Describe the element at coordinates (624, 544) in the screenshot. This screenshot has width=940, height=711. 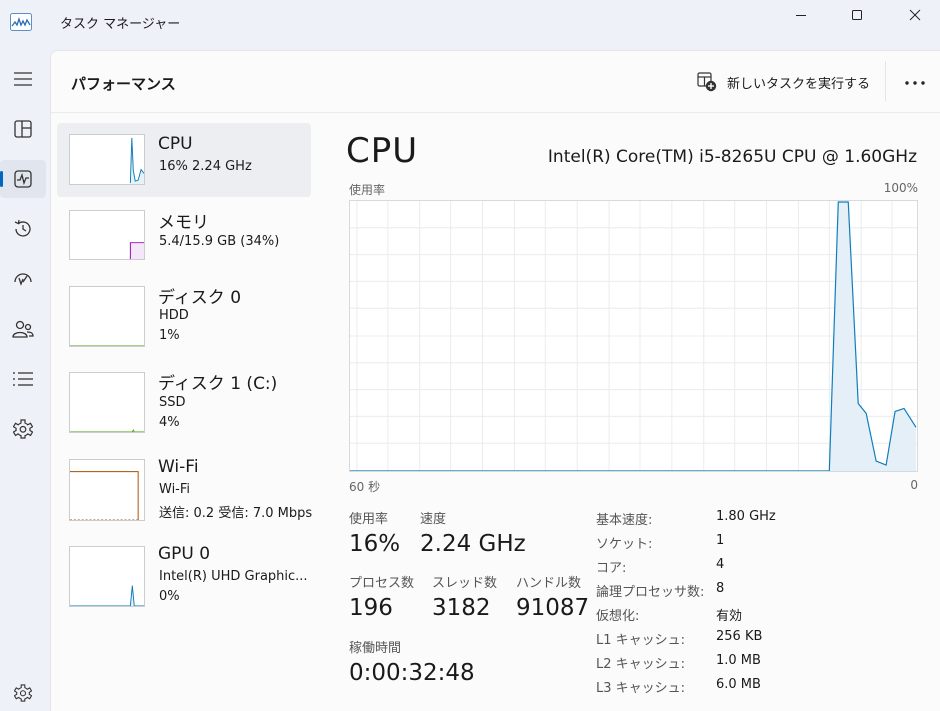
I see `info-label-sockets: ソケット:` at that location.